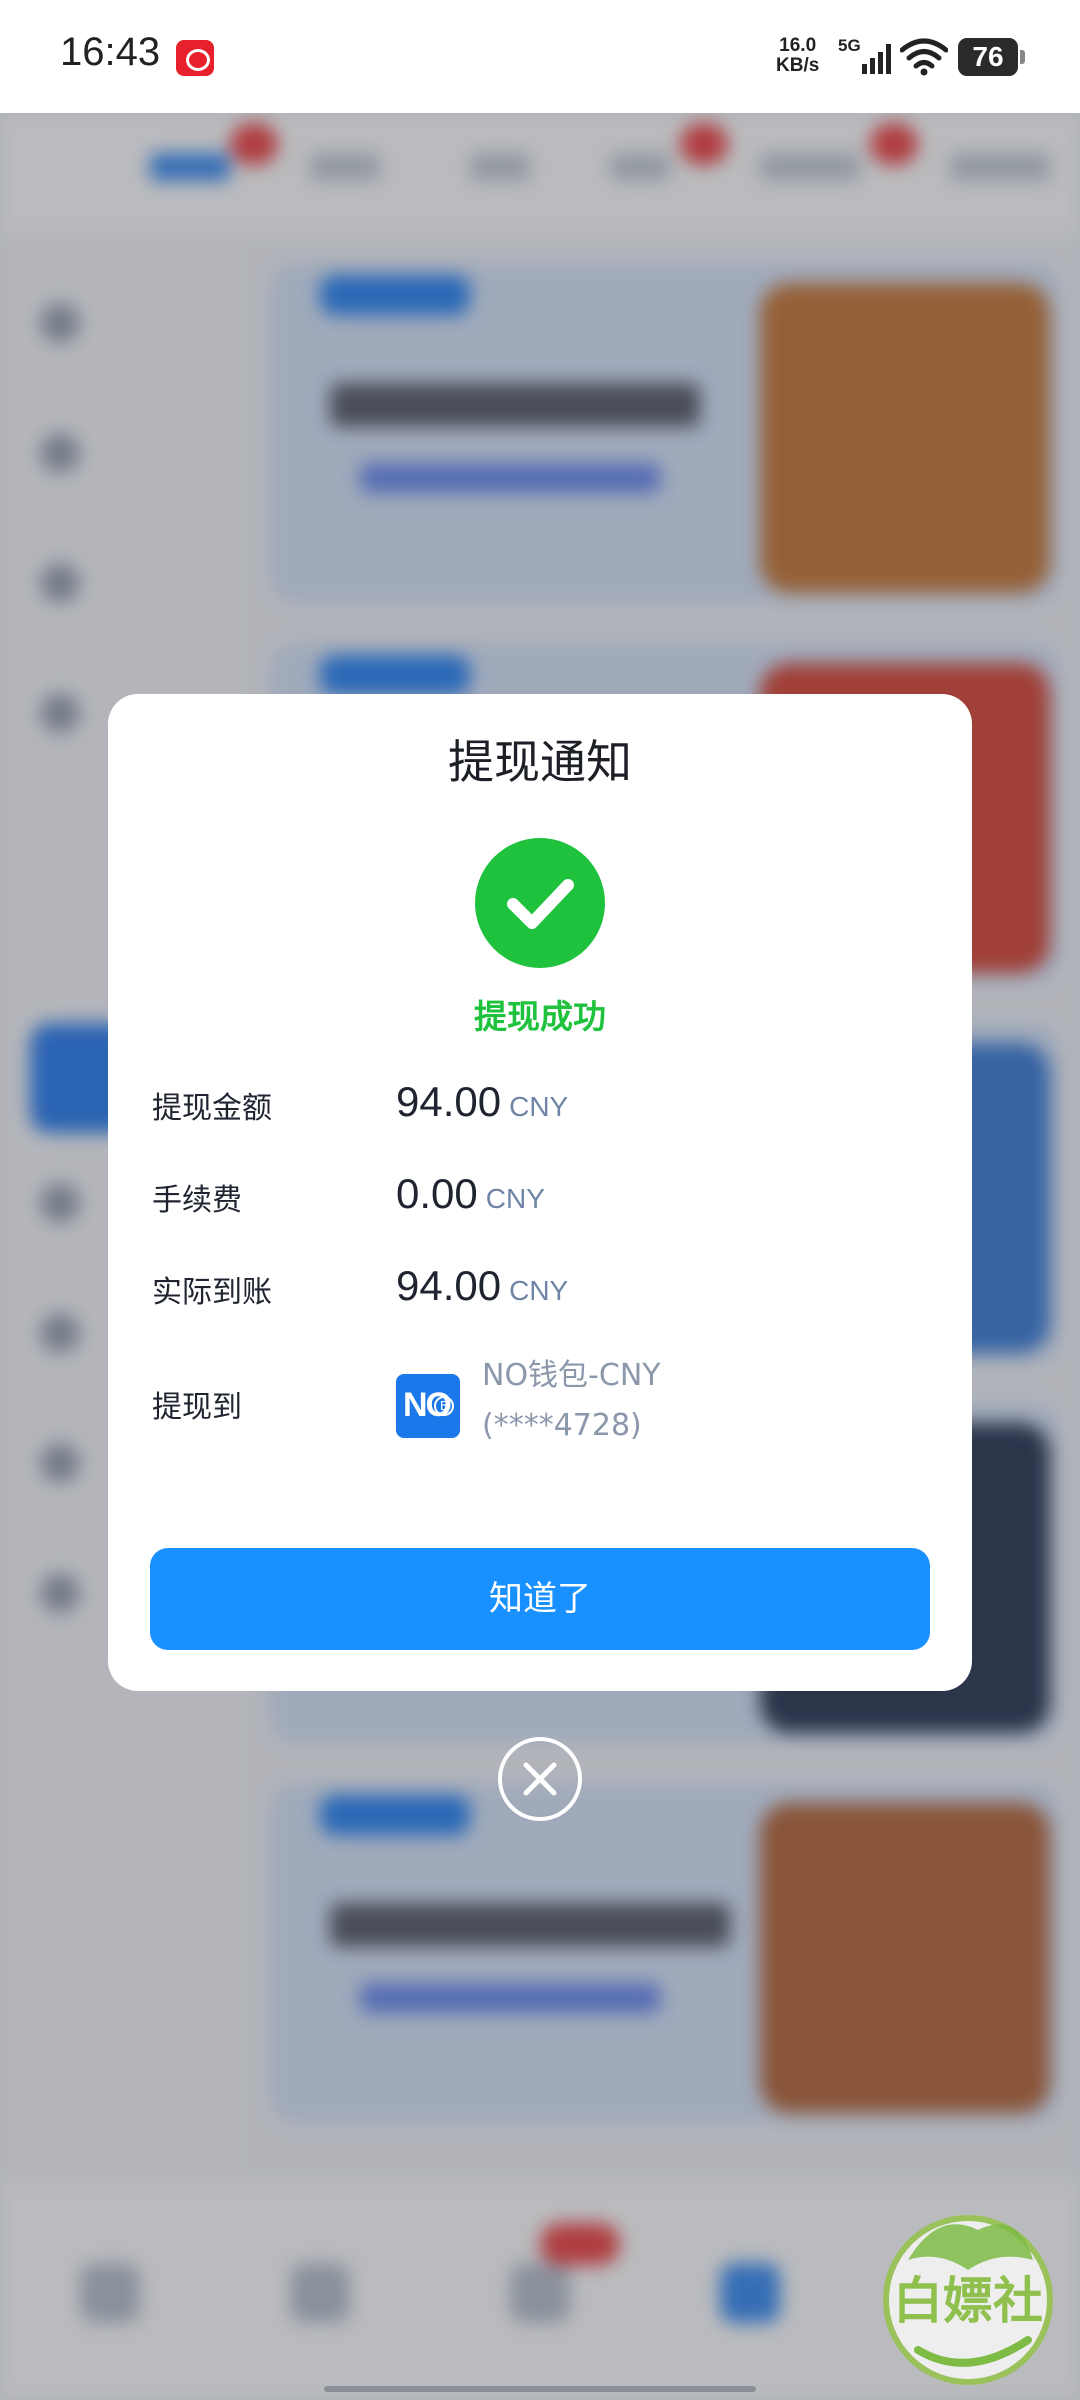 Image resolution: width=1080 pixels, height=2400 pixels. Describe the element at coordinates (449, 1285) in the screenshot. I see `received-value: 94.00` at that location.